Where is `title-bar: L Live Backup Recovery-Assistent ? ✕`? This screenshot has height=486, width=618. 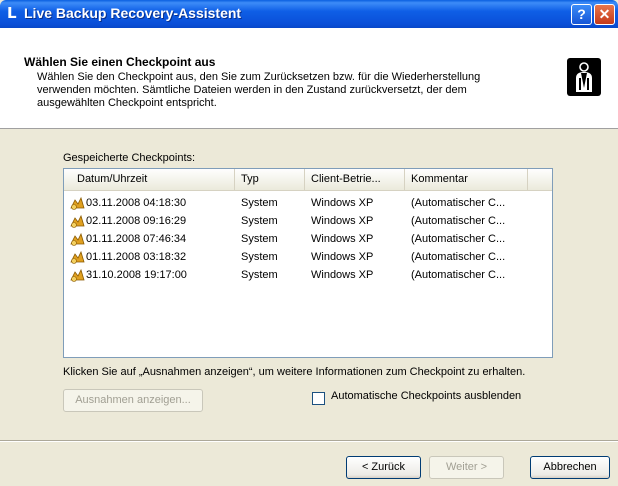 title-bar: L Live Backup Recovery-Assistent ? ✕ is located at coordinates (309, 14).